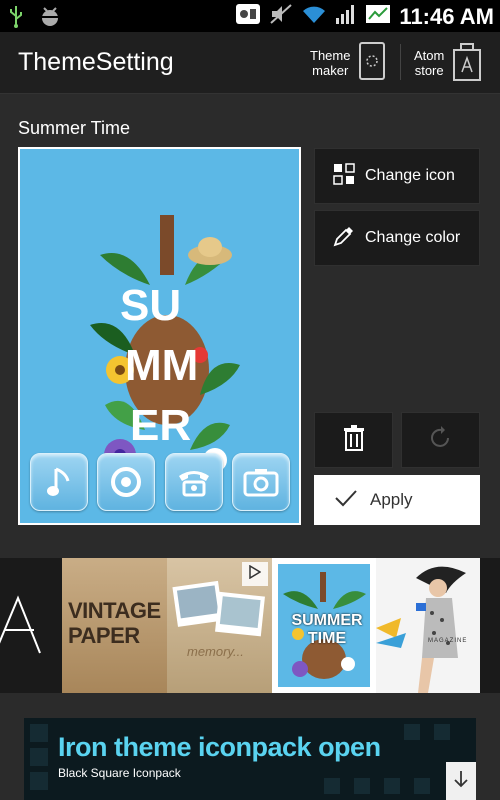 This screenshot has height=800, width=500. Describe the element at coordinates (193, 482) in the screenshot. I see `phone-icon` at that location.